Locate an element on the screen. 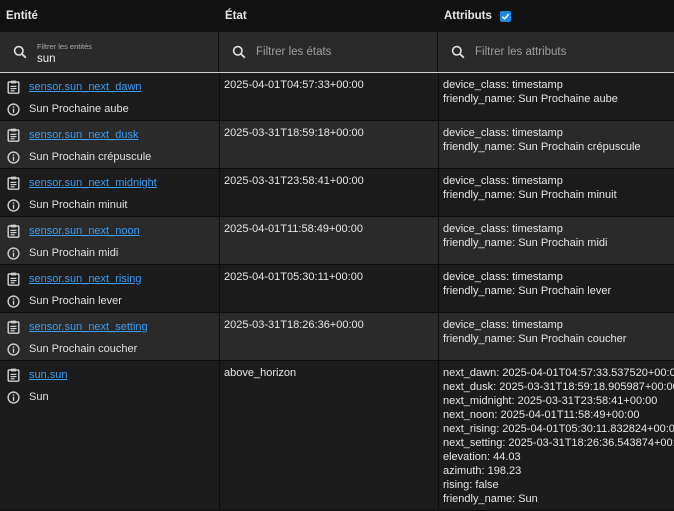 This screenshot has width=674, height=511. entity-id-link: sensor.sun_next_noon is located at coordinates (84, 231).